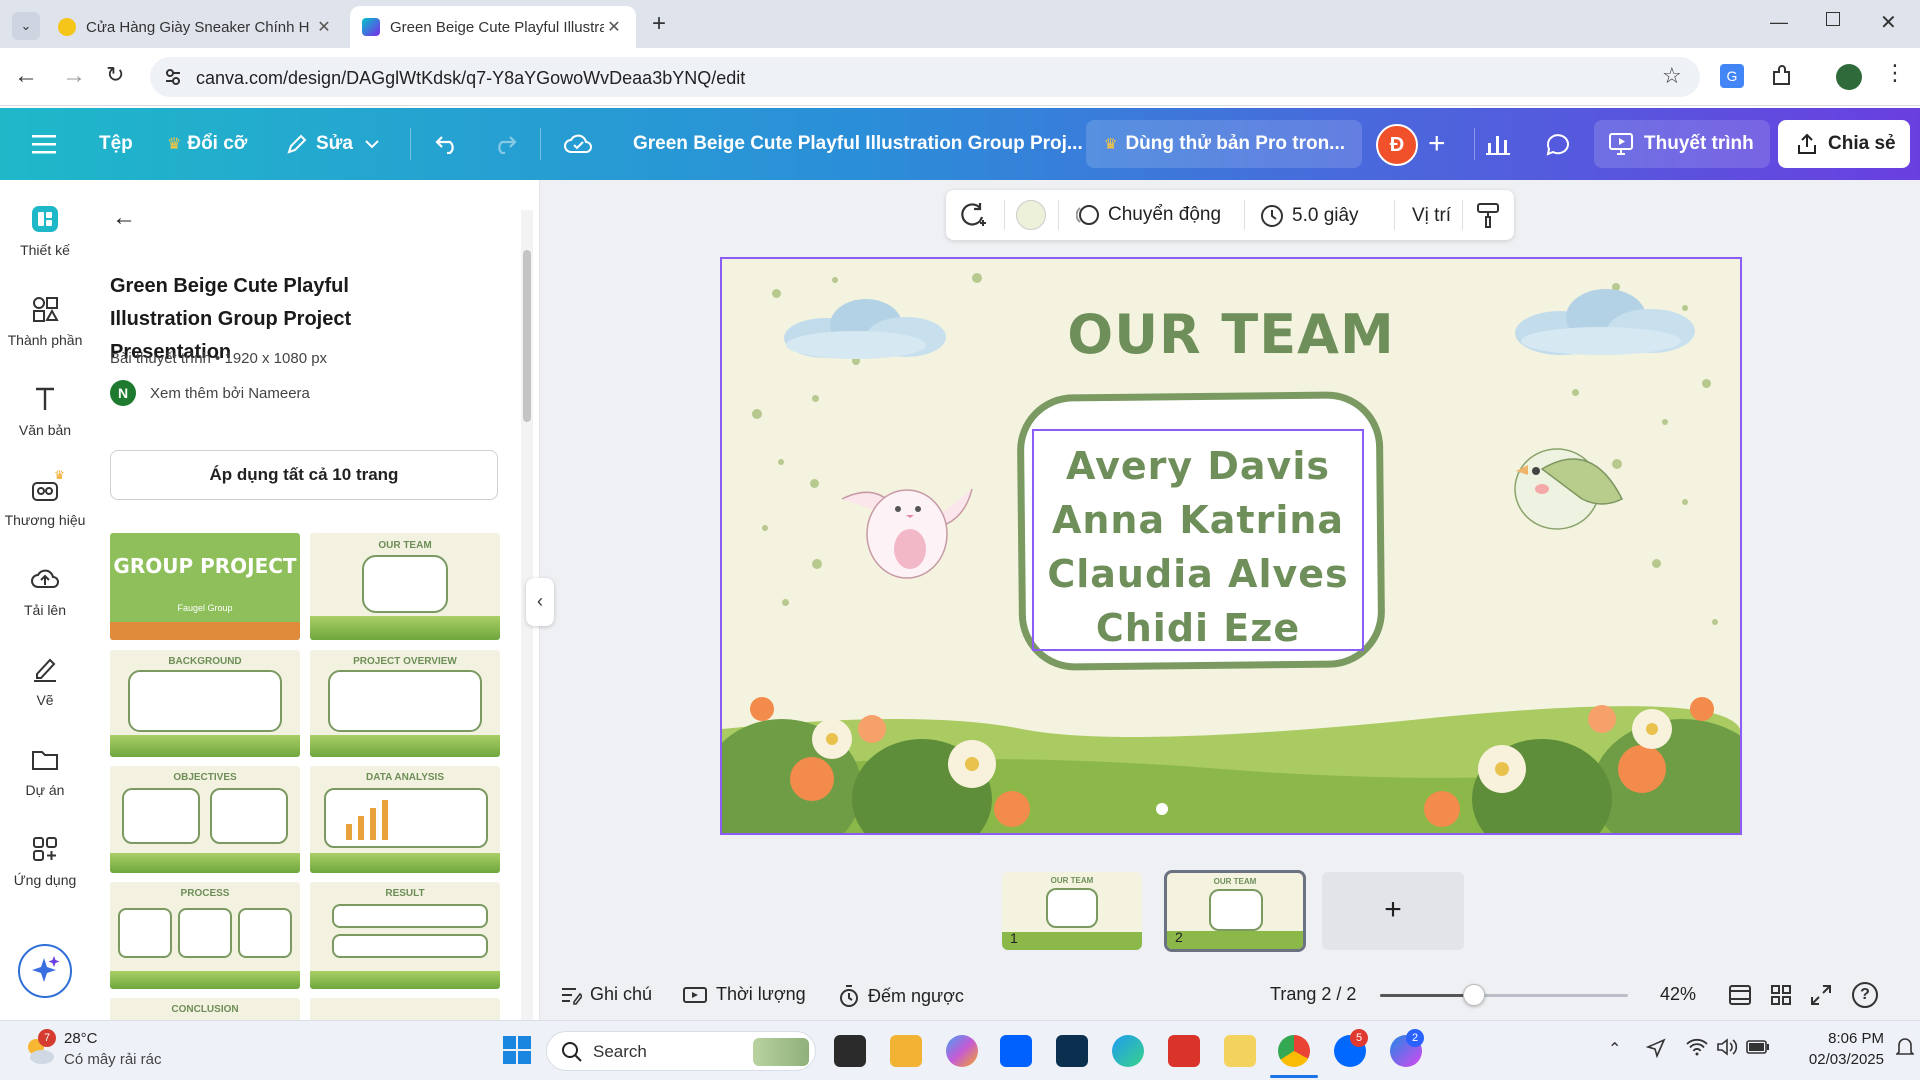 The image size is (1920, 1080). What do you see at coordinates (1697, 1047) in the screenshot?
I see `wifi-icon` at bounding box center [1697, 1047].